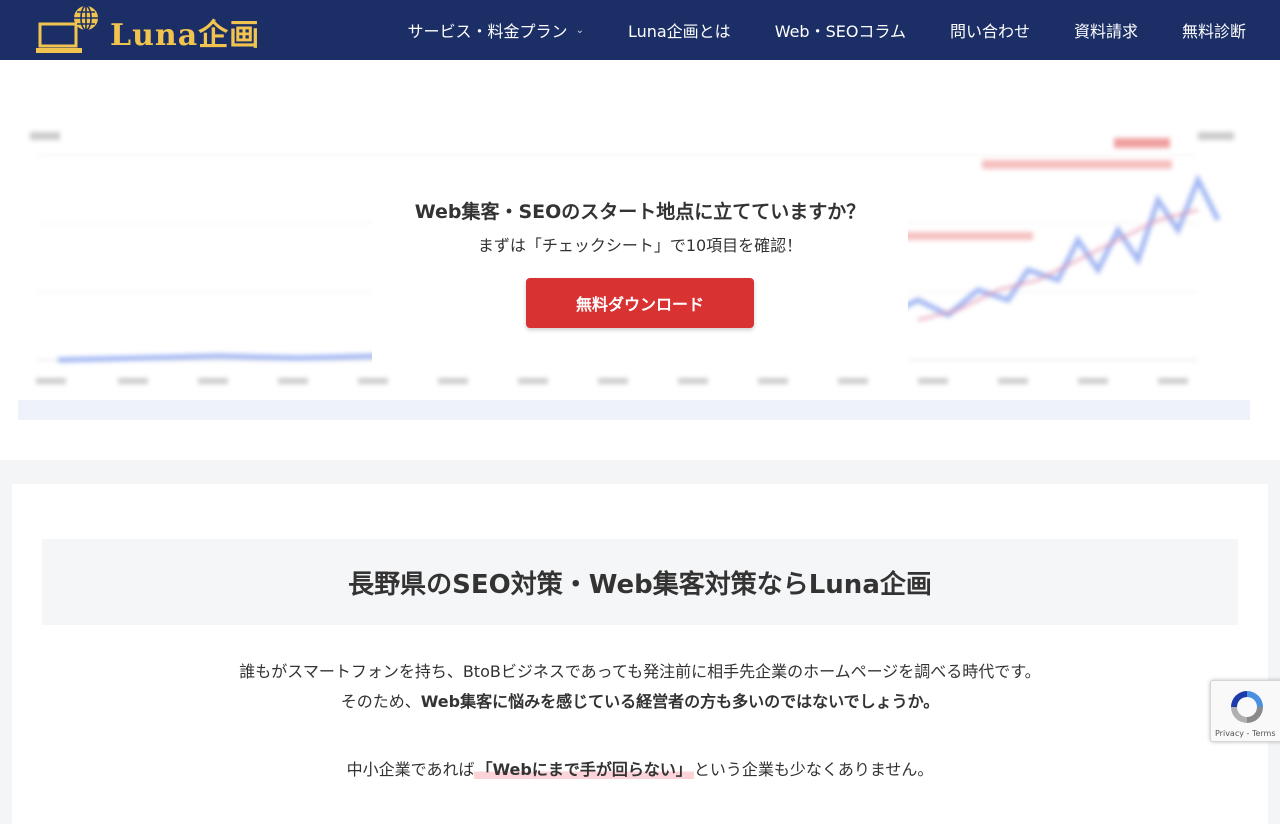 Image resolution: width=1280 pixels, height=824 pixels. What do you see at coordinates (1247, 707) in the screenshot?
I see `recaptcha-icon` at bounding box center [1247, 707].